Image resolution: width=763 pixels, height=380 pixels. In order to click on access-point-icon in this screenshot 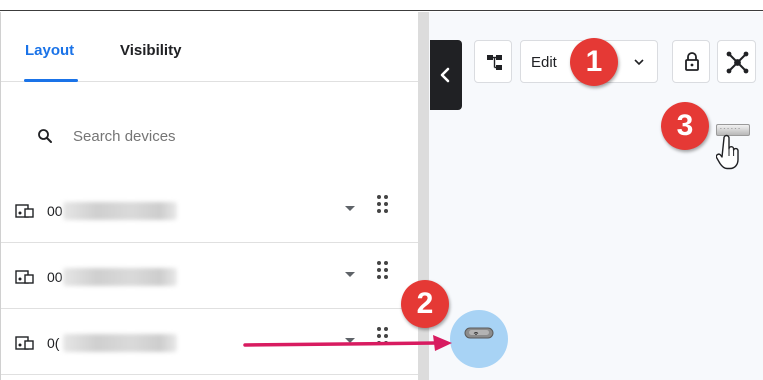, I will do `click(479, 333)`.